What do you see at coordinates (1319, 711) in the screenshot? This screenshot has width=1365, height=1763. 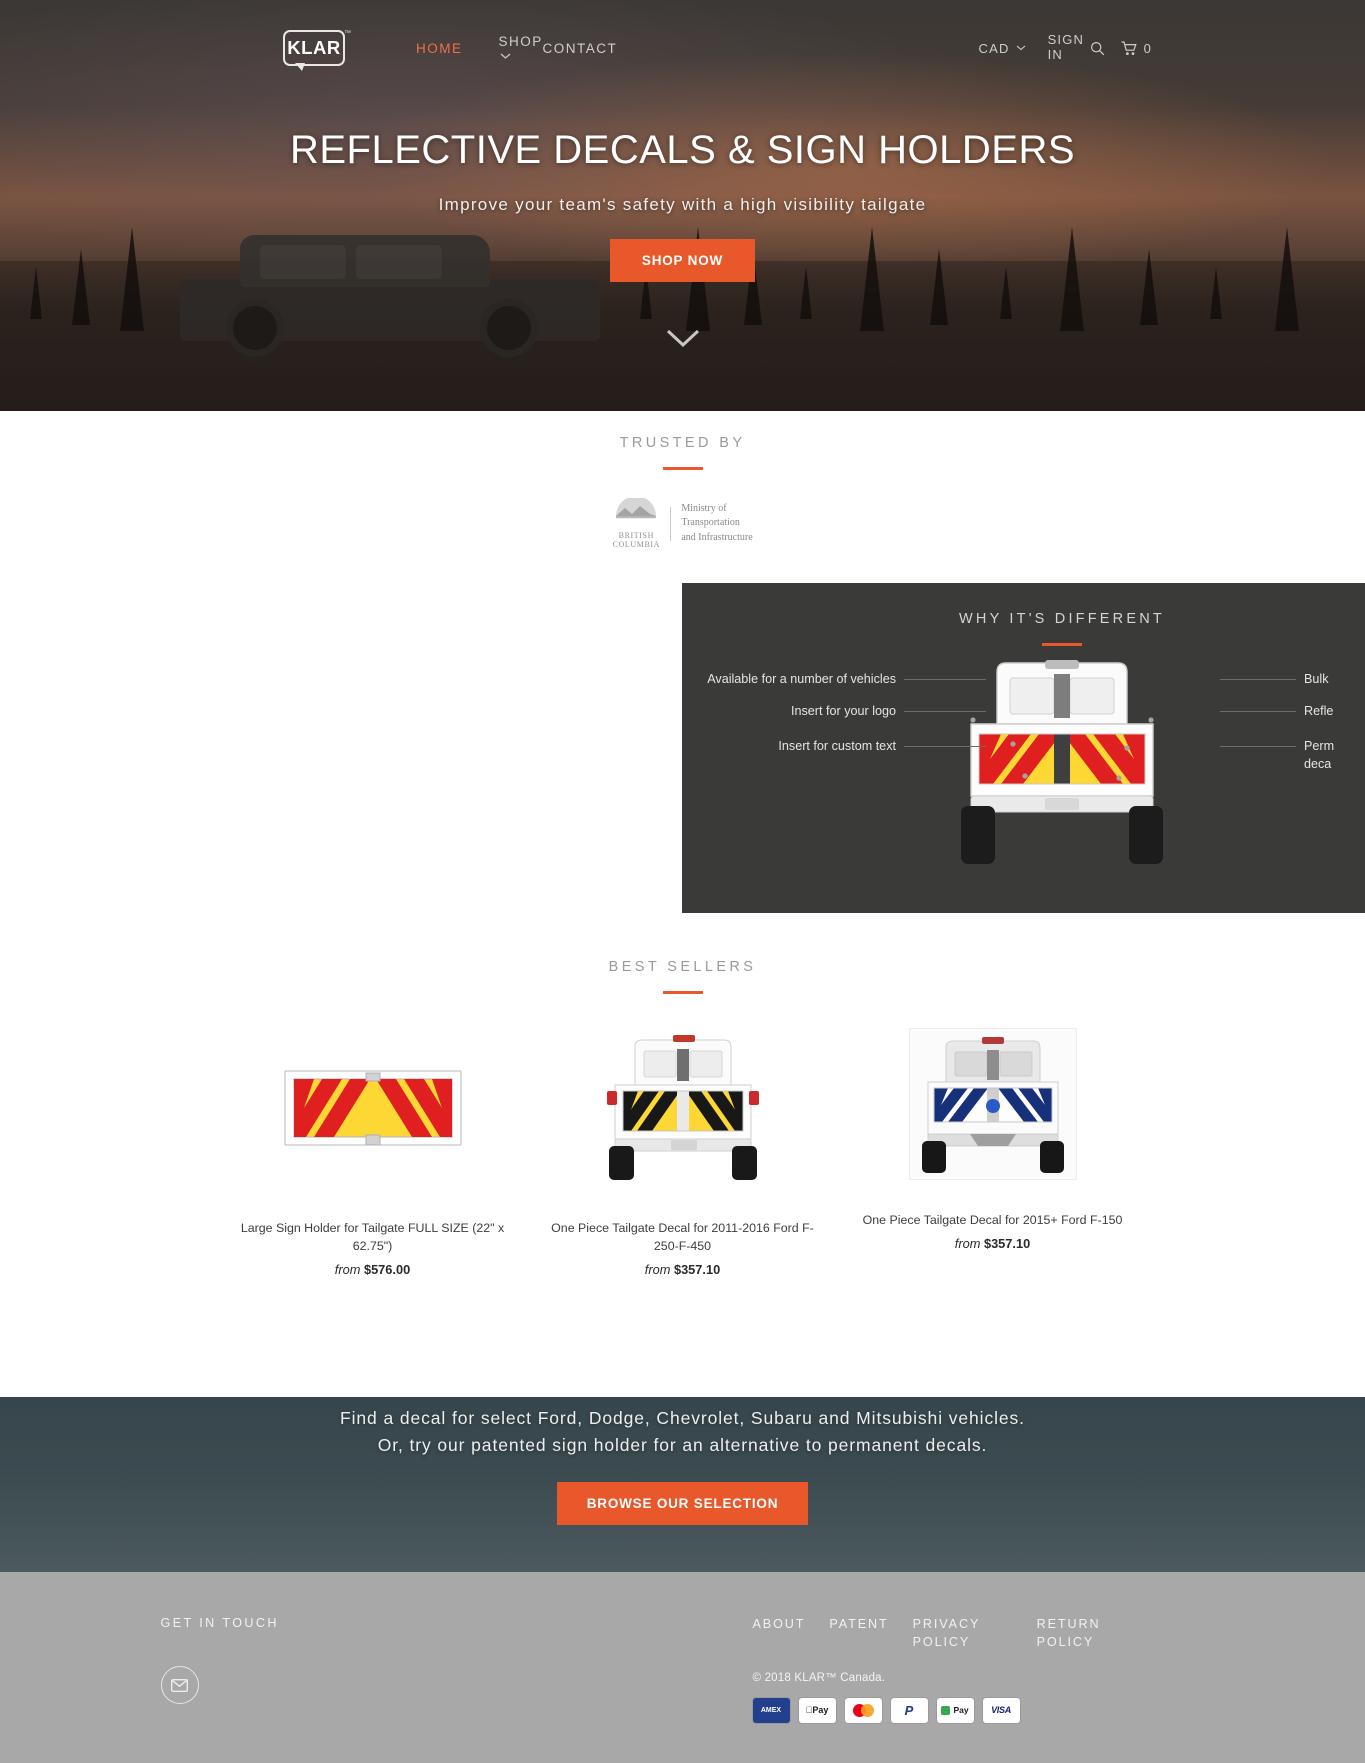 I see `why-label-right-2: Refle` at bounding box center [1319, 711].